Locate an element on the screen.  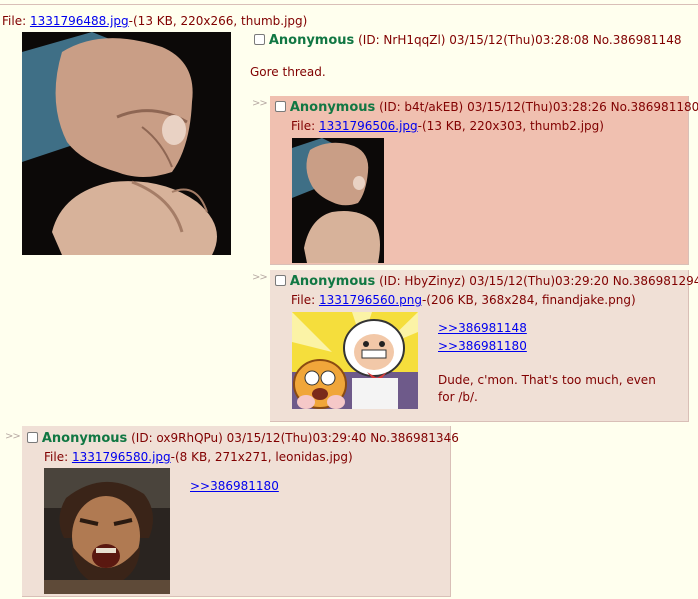
reply2-quote-link-1: >>386981148 is located at coordinates (482, 328).